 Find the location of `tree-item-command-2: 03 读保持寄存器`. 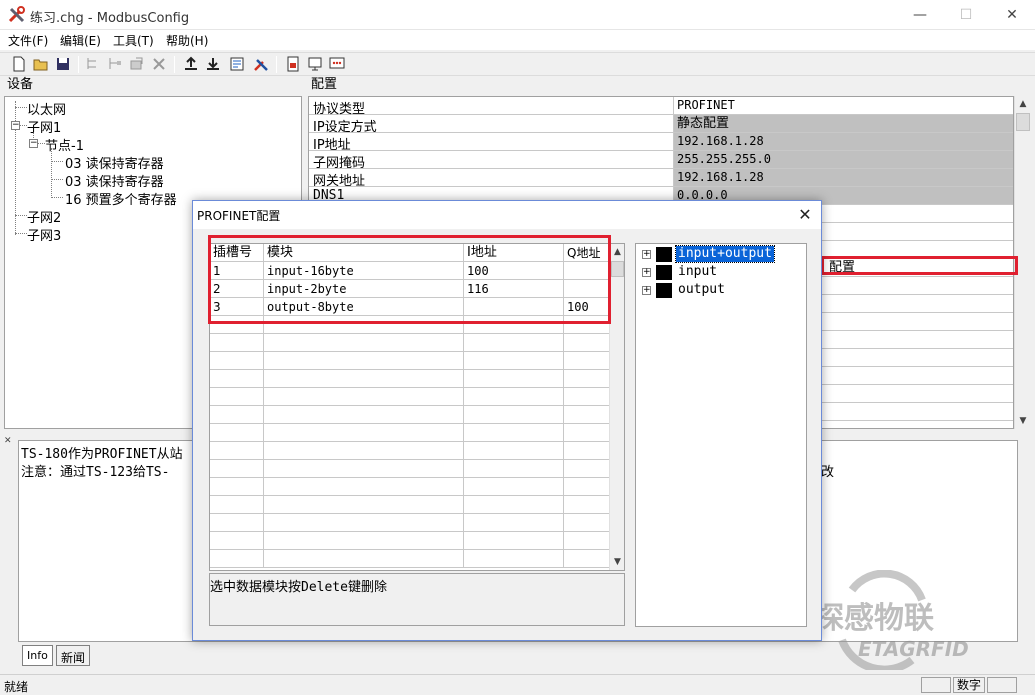

tree-item-command-2: 03 读保持寄存器 is located at coordinates (114, 180).